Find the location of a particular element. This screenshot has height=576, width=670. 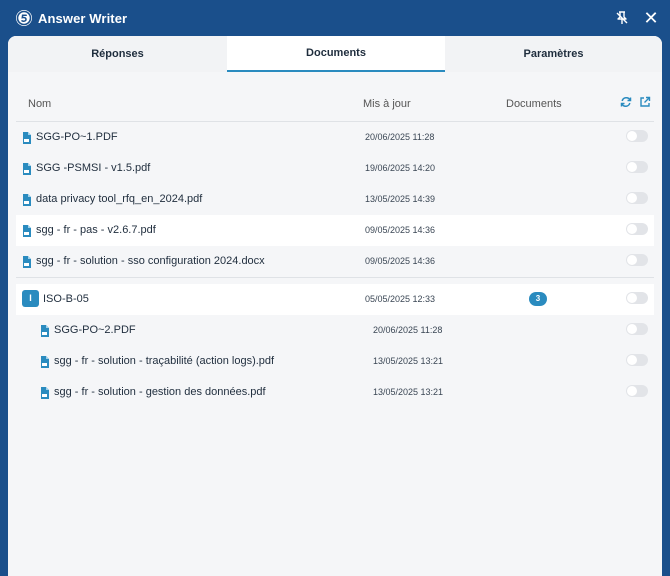

title-bar: Answer Writer ✕ is located at coordinates (335, 18).